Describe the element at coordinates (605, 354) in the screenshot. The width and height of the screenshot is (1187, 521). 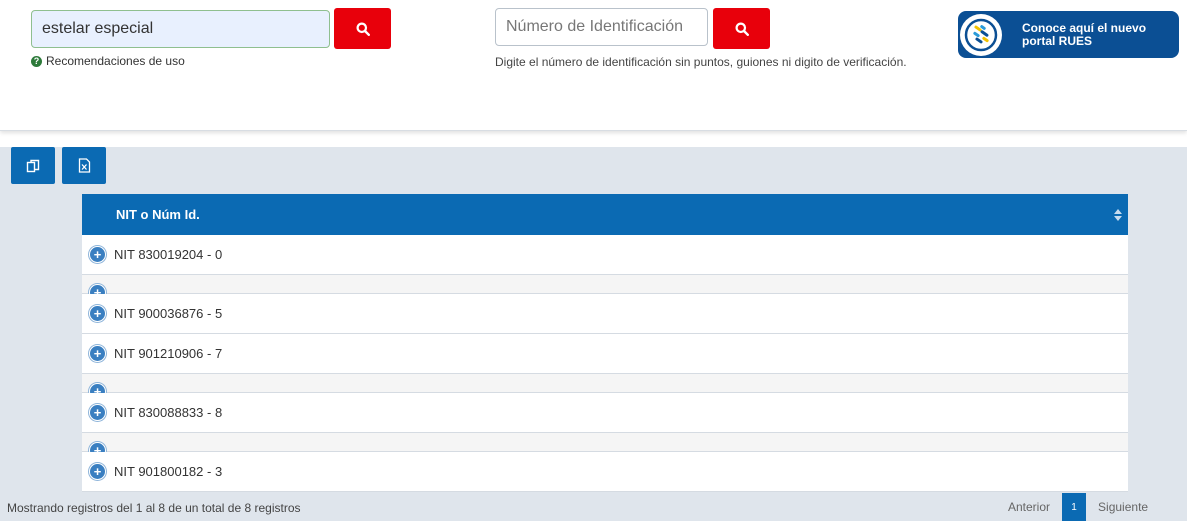
I see `table-row: + NIT 901210906 - 7` at that location.